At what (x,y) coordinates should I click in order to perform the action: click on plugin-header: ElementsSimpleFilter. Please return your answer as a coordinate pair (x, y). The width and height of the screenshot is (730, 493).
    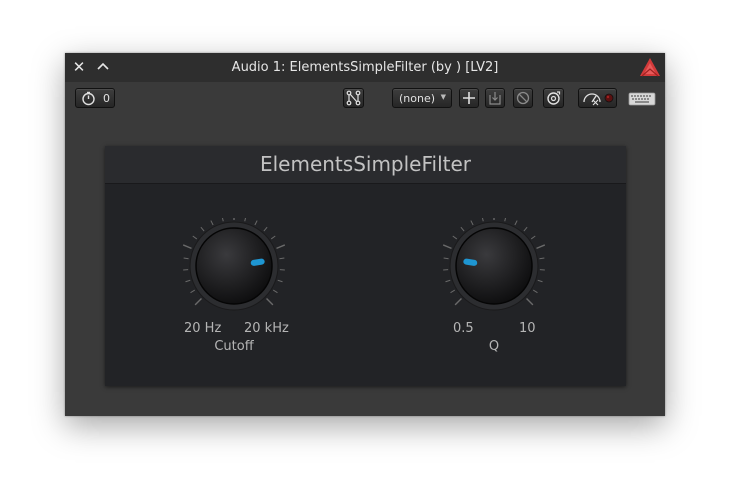
    Looking at the image, I should click on (365, 165).